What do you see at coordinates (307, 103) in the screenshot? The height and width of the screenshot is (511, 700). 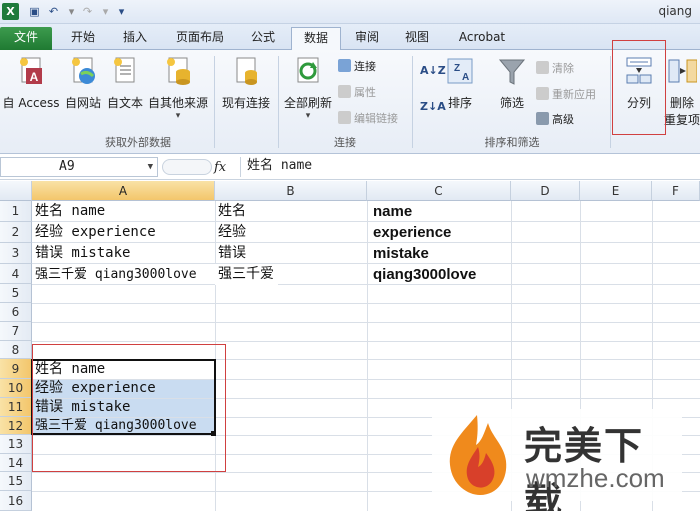 I see `refresh-all-label: 全部刷新` at bounding box center [307, 103].